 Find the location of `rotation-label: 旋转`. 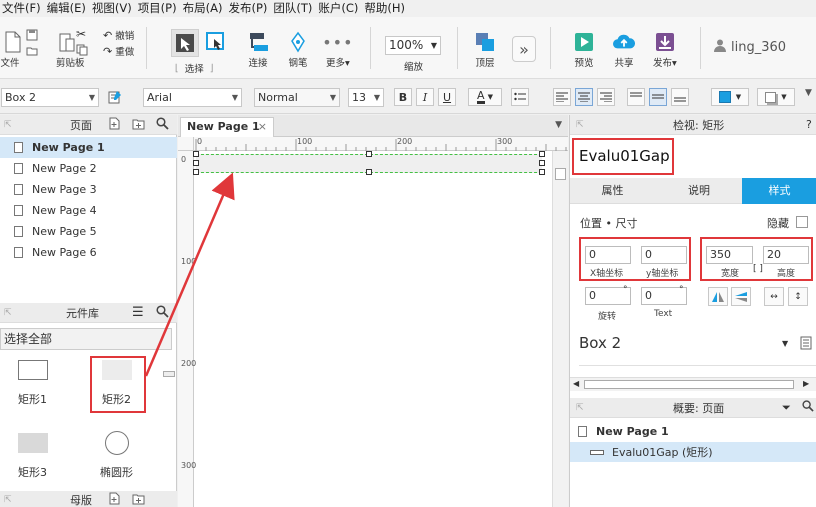

rotation-label: 旋转 is located at coordinates (607, 317).